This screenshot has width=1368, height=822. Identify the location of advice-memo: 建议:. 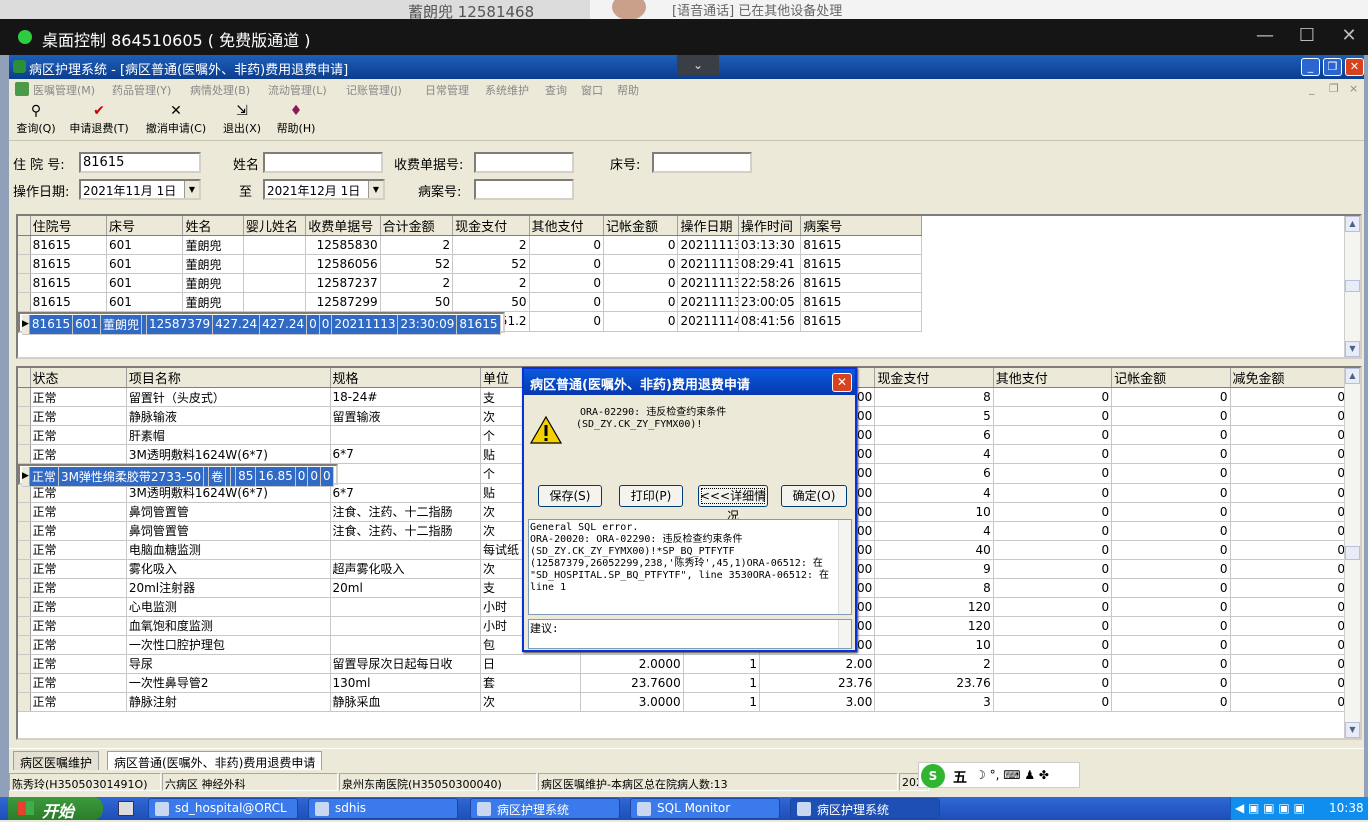
(690, 634).